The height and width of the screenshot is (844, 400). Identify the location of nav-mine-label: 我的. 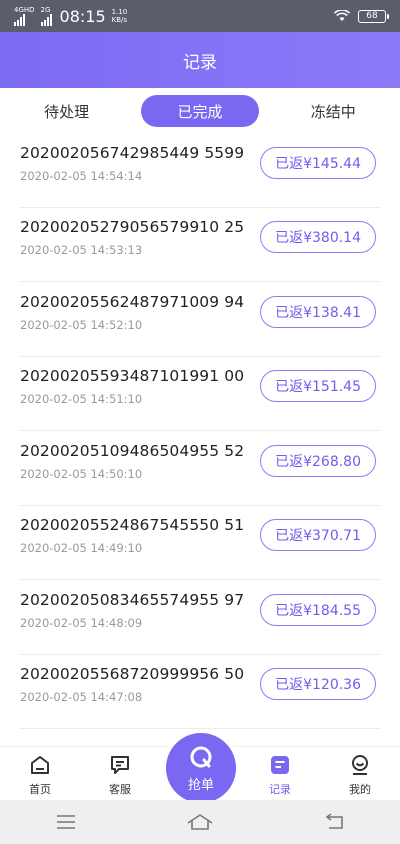
(360, 789).